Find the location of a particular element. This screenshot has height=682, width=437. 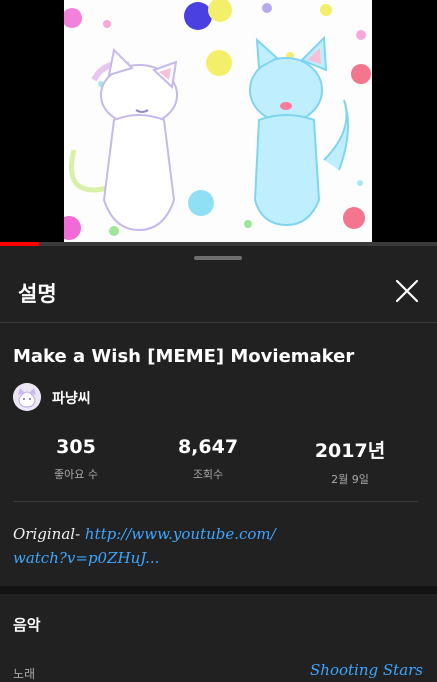

views-label: 조회수 is located at coordinates (208, 474).